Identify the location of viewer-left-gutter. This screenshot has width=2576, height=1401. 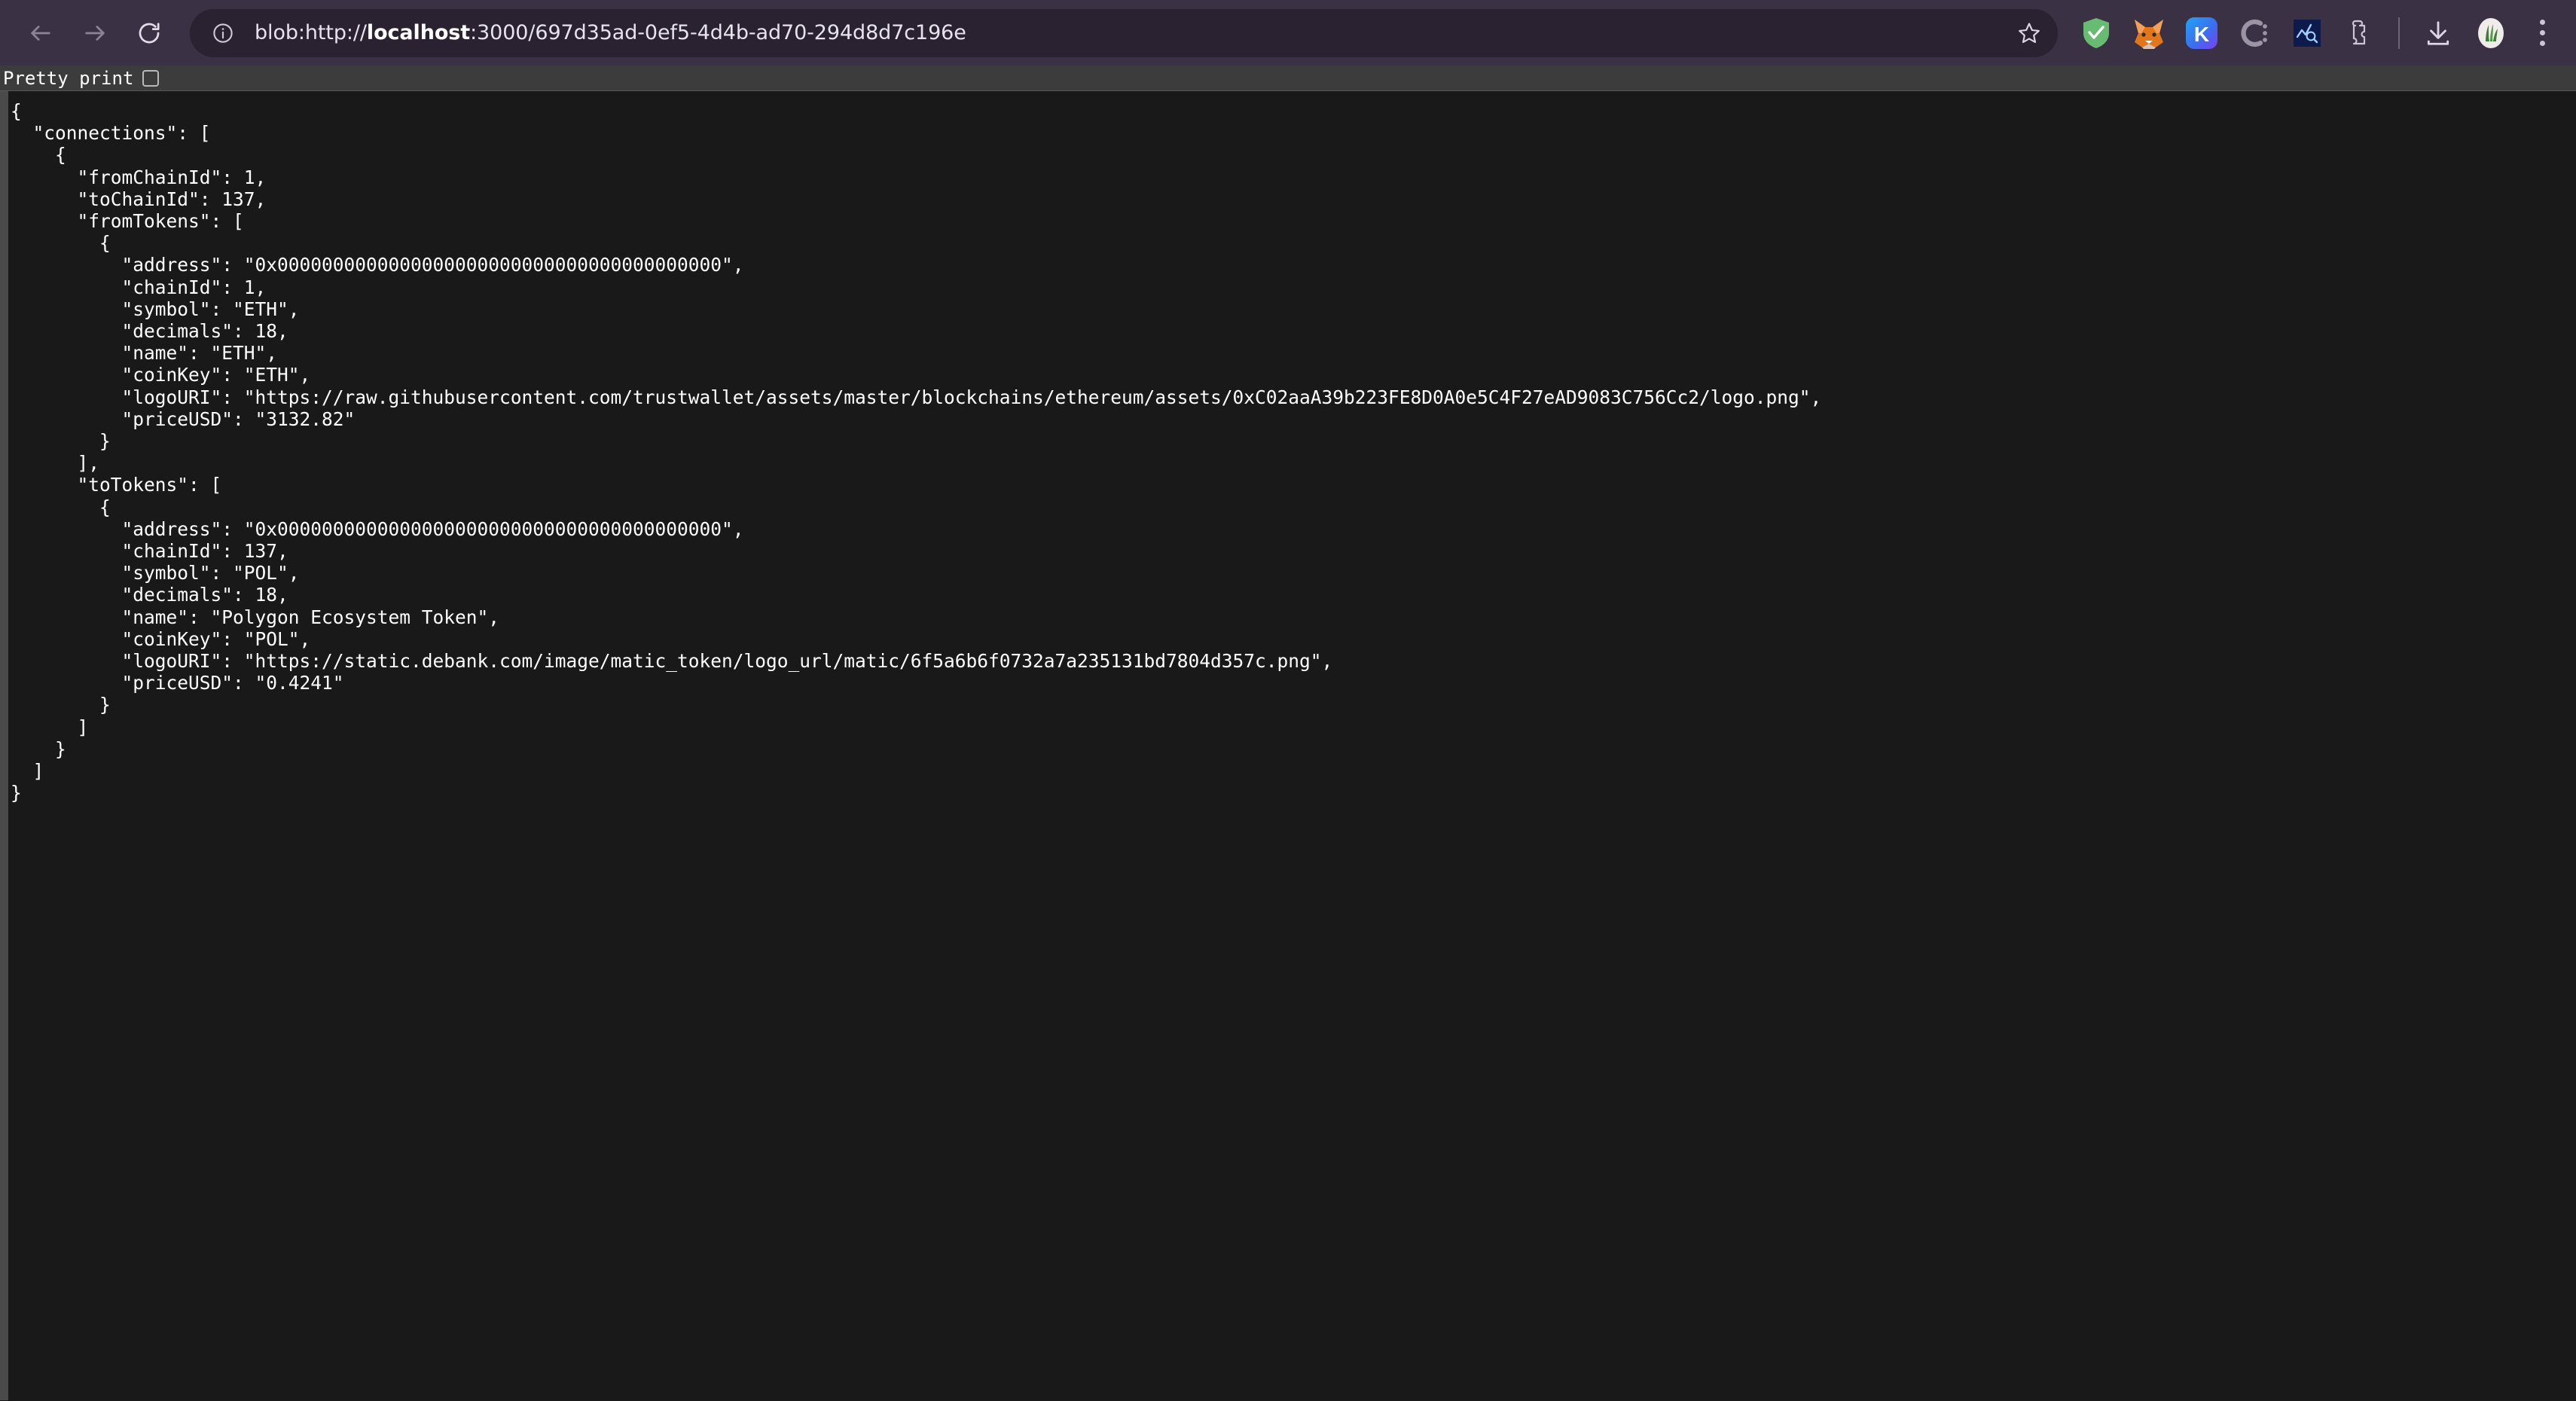
(4, 745).